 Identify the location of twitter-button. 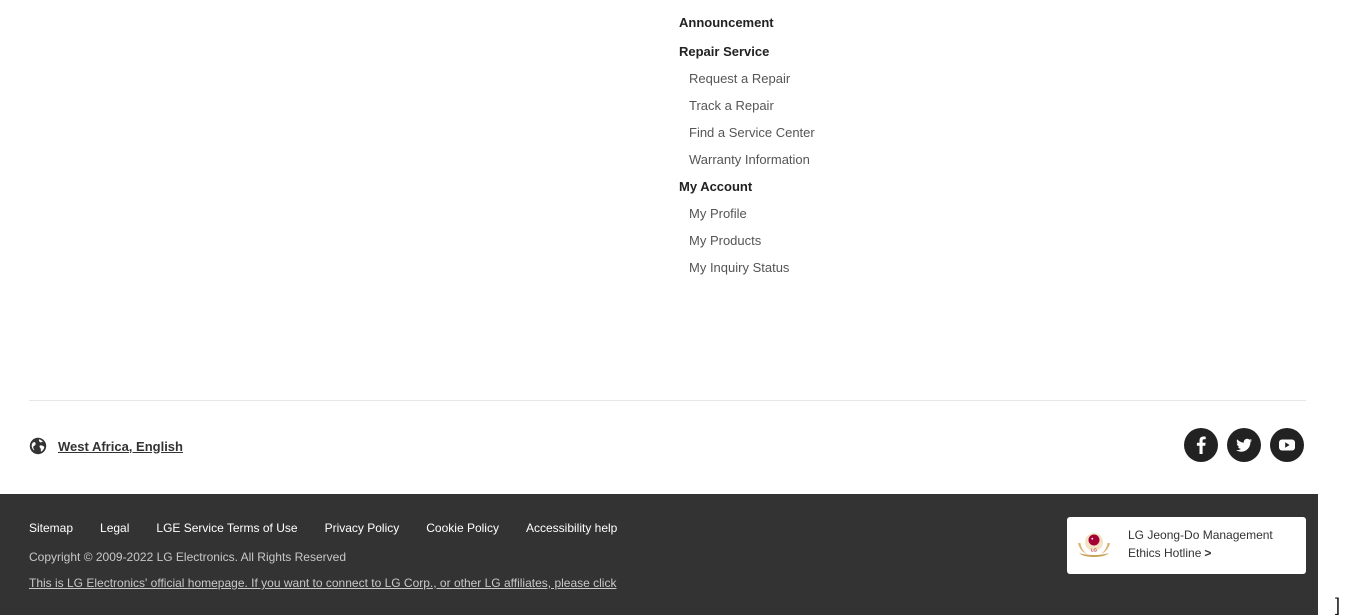
(1244, 445).